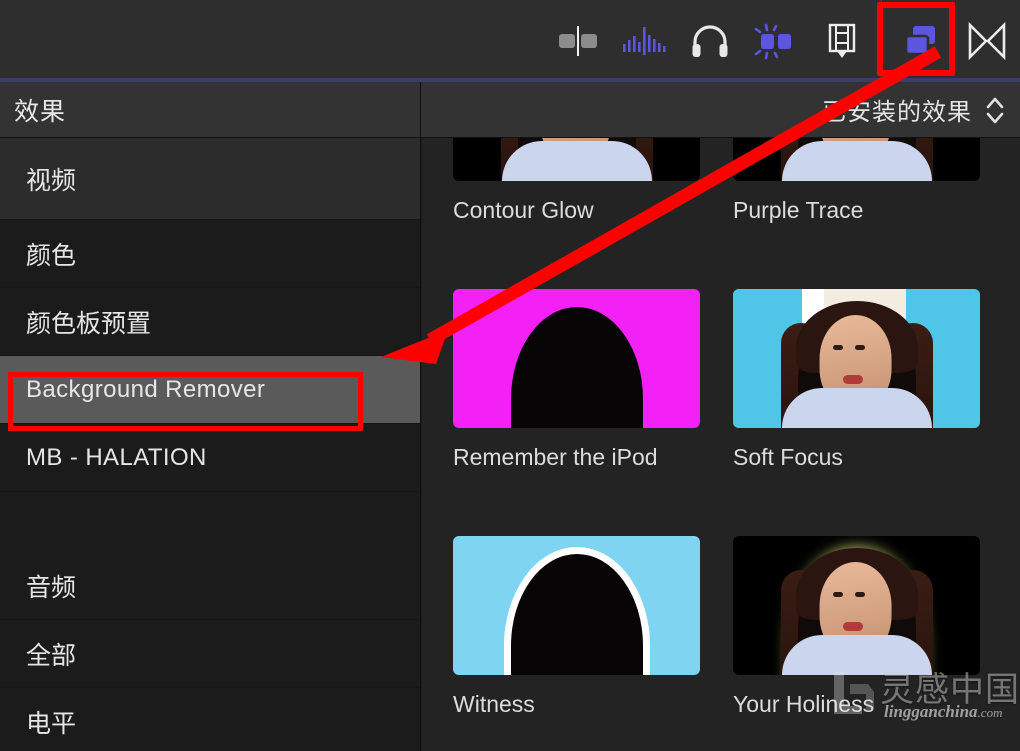  I want to click on effect-label: Remember the iPod, so click(555, 457).